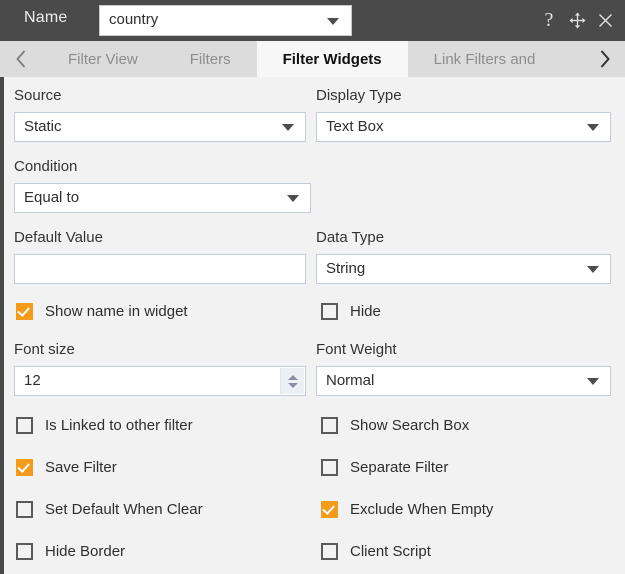 This screenshot has height=574, width=625. I want to click on checkbox-label: Exclude When Empty, so click(422, 509).